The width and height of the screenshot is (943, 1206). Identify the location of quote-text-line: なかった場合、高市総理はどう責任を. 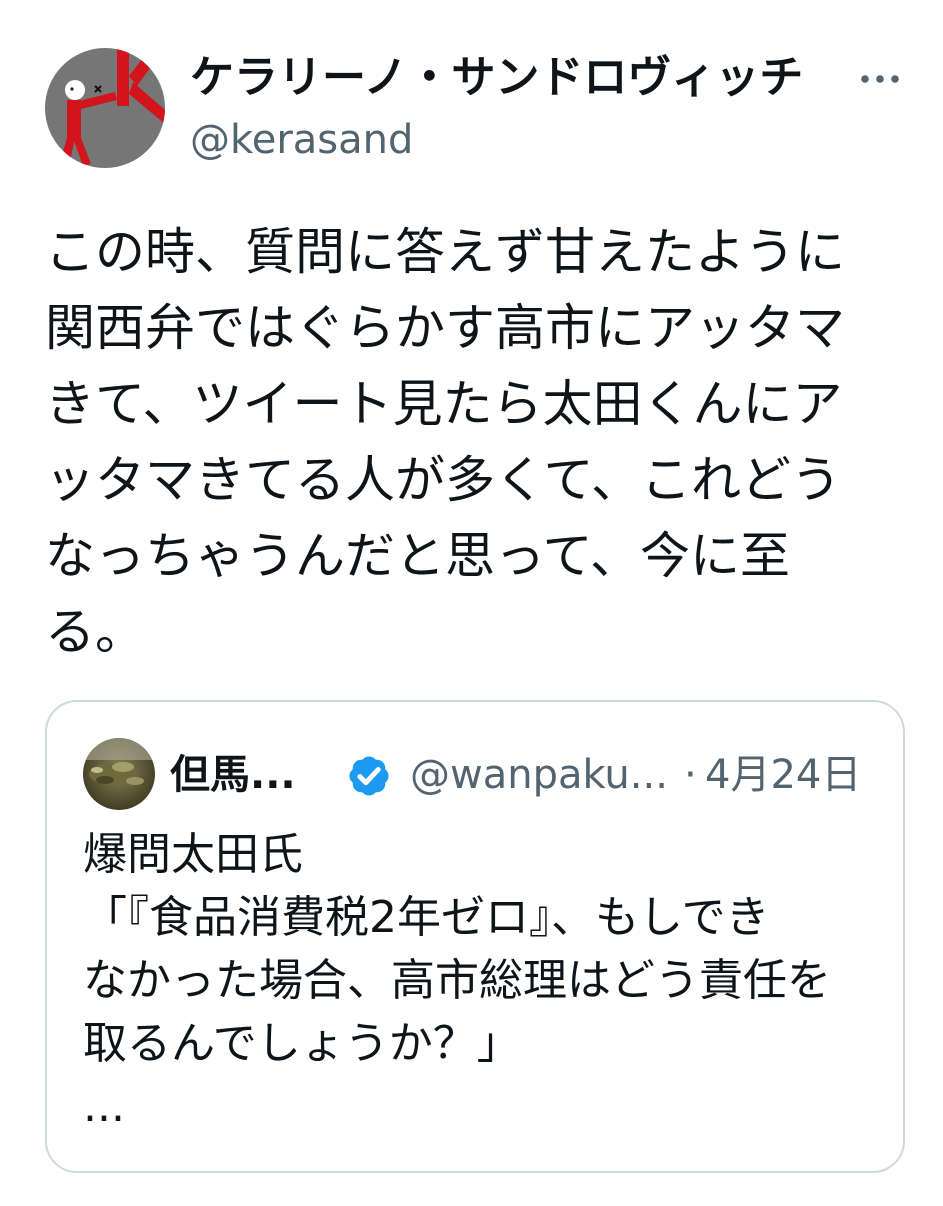
(457, 980).